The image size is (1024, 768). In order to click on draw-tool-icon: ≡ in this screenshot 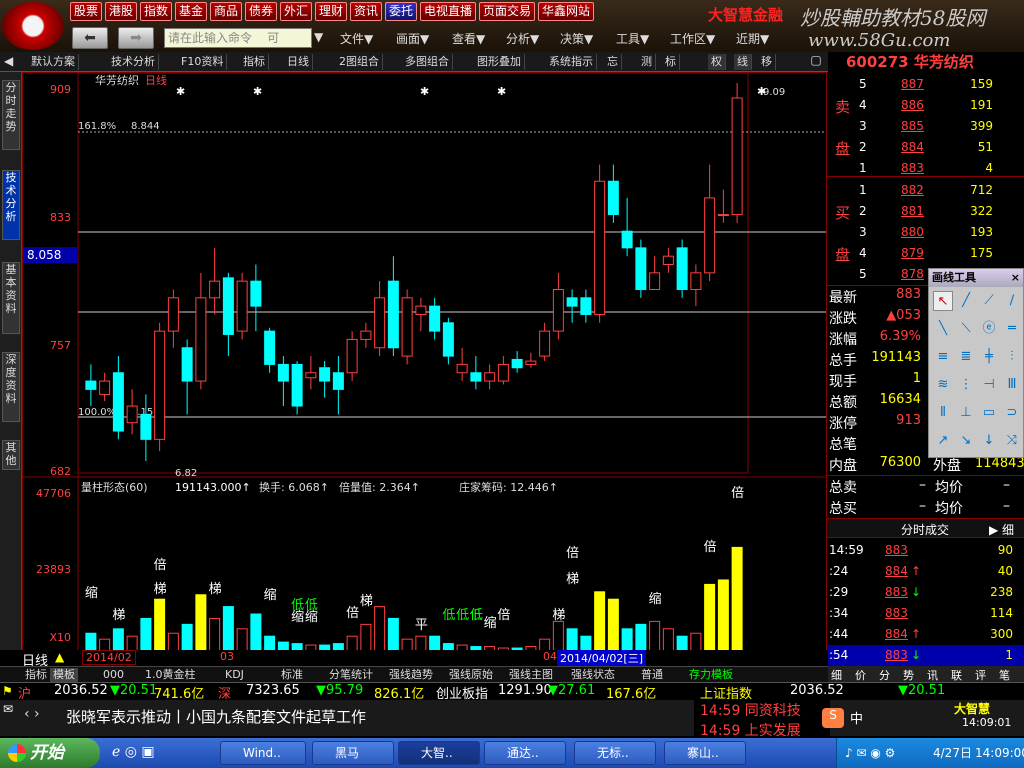, I will do `click(943, 357)`.